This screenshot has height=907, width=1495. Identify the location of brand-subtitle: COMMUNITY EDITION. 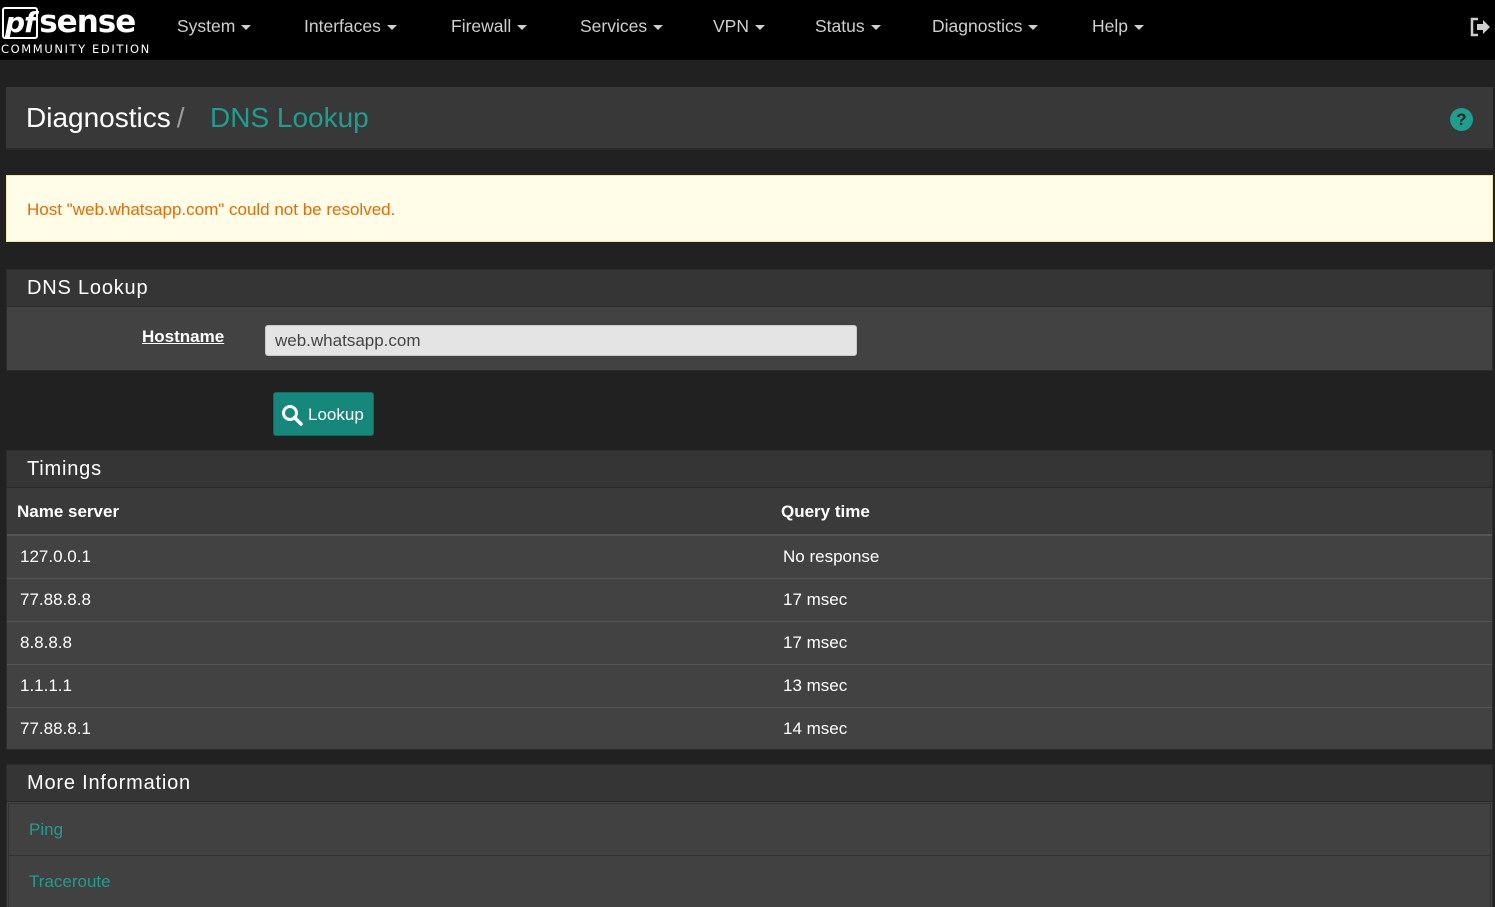
(76, 49).